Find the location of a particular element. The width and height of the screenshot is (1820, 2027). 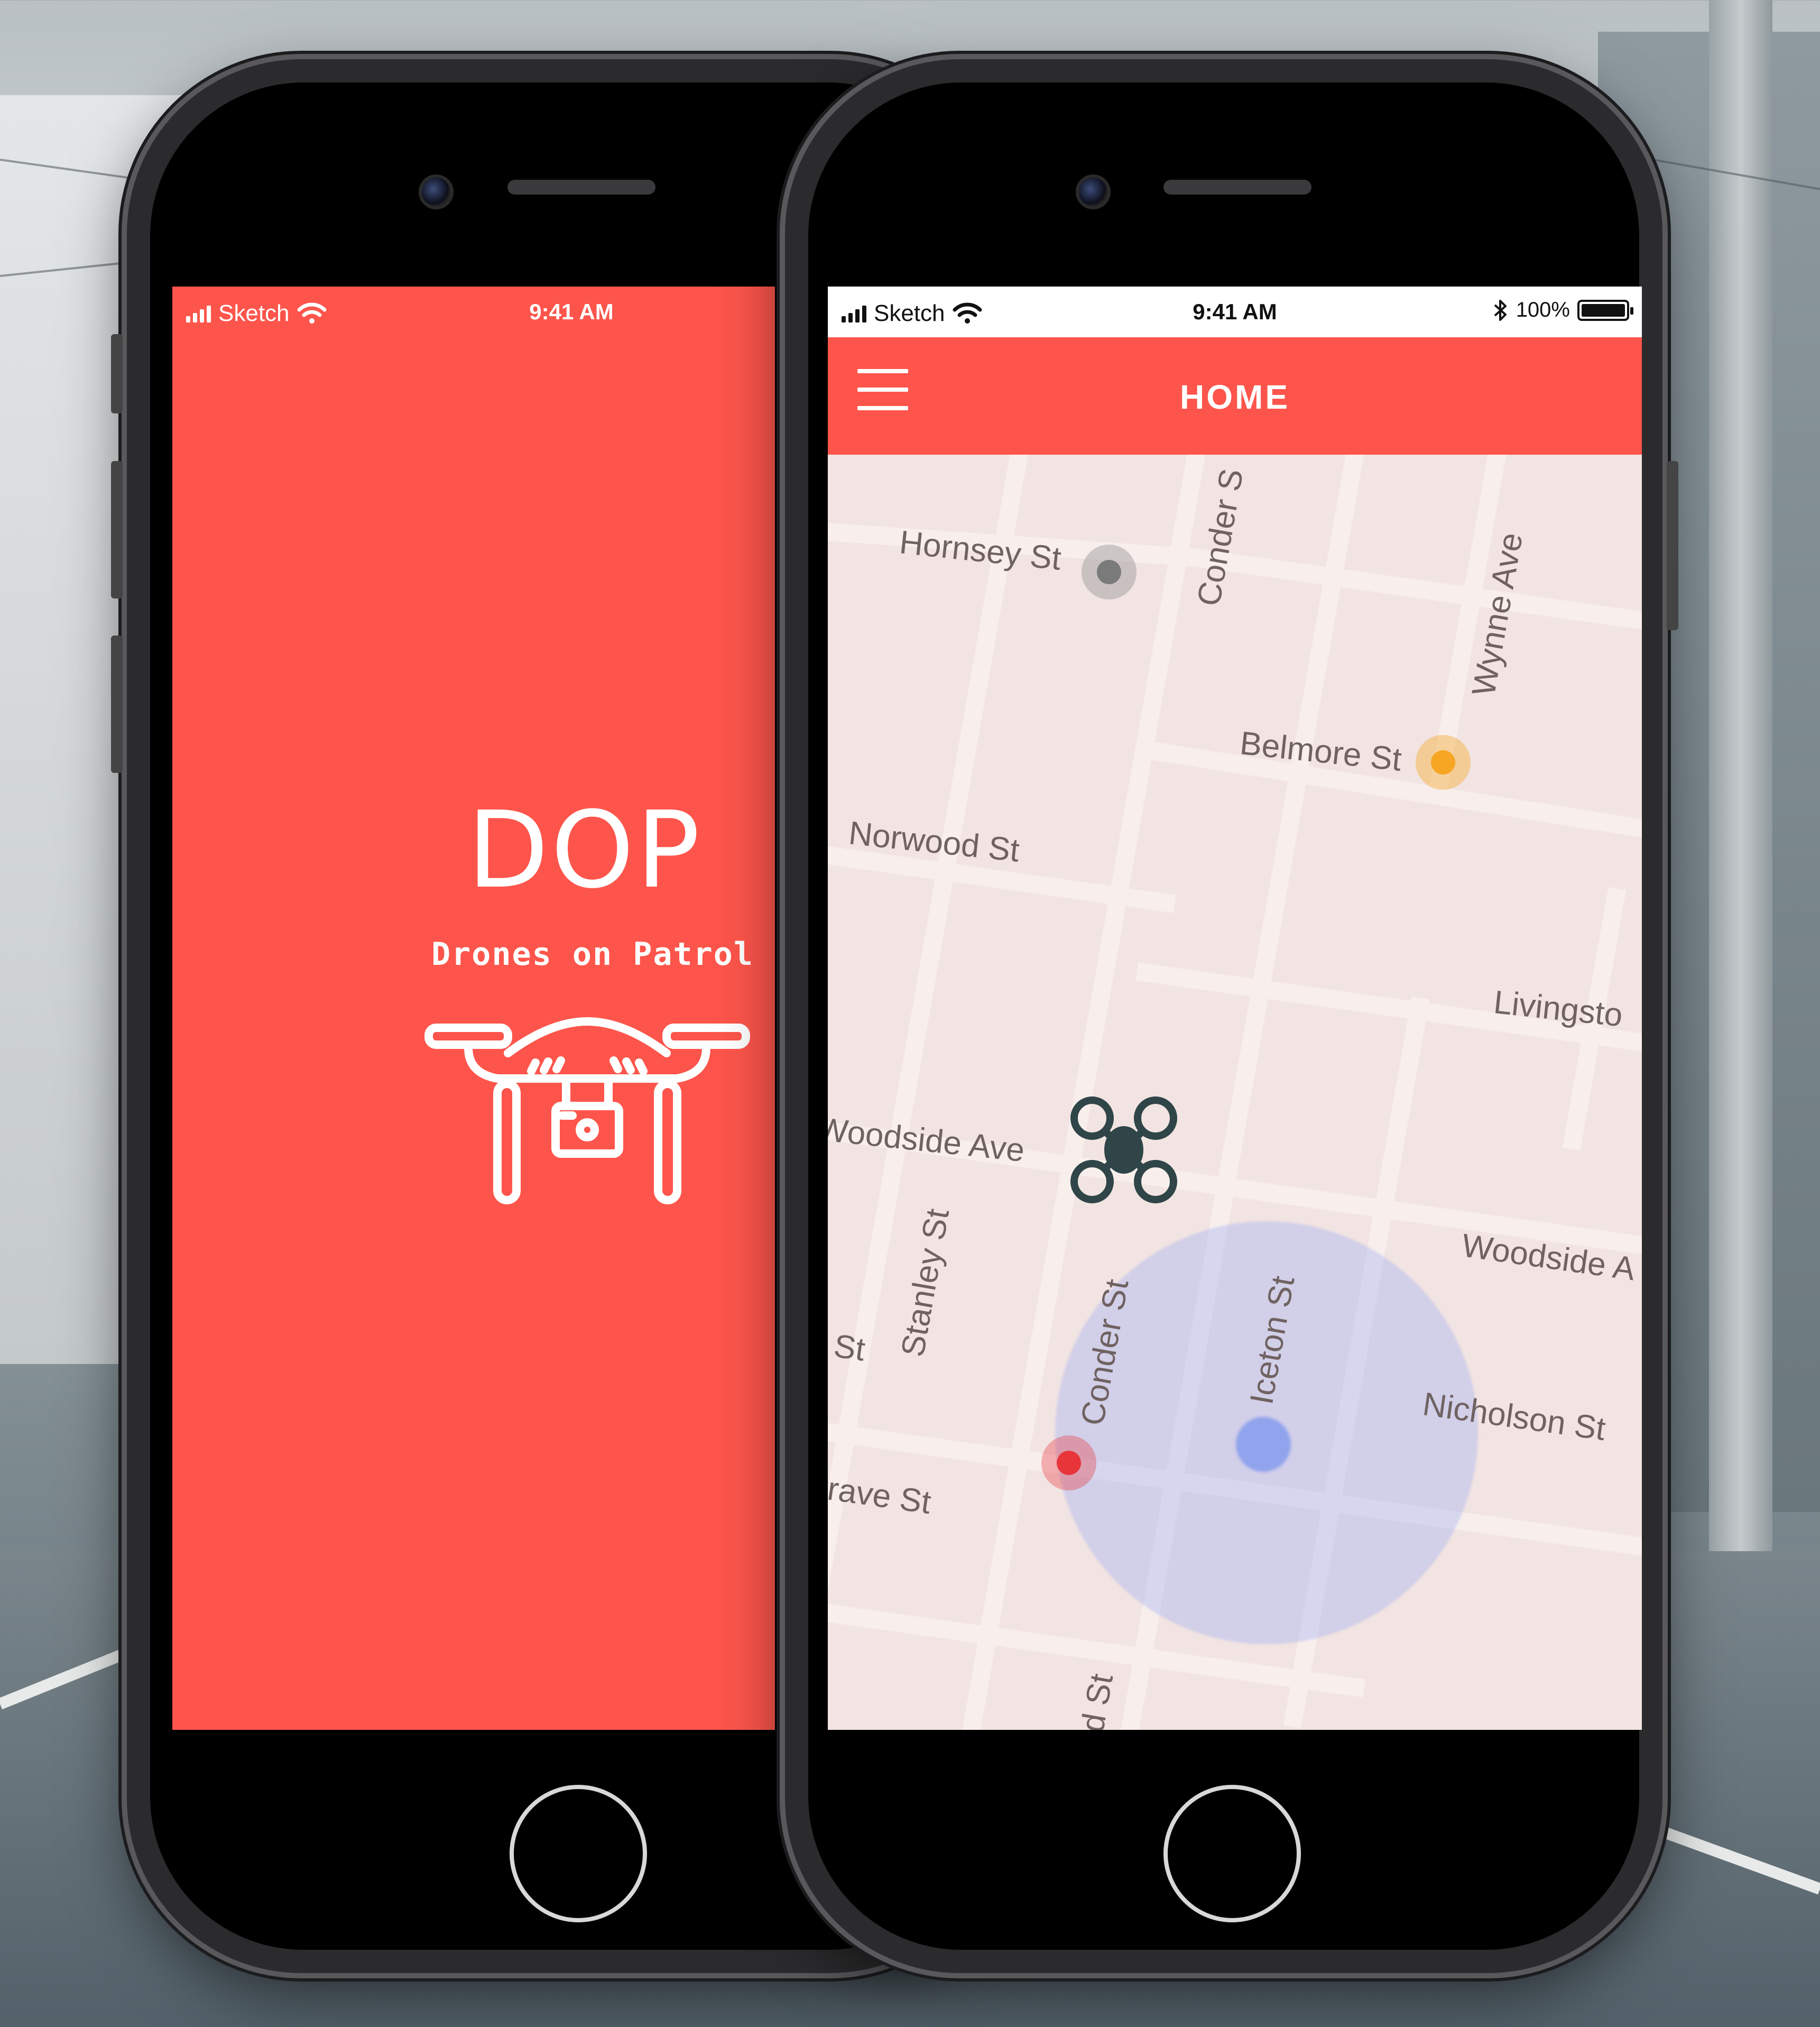

status-time: 9:41 AM is located at coordinates (572, 311).